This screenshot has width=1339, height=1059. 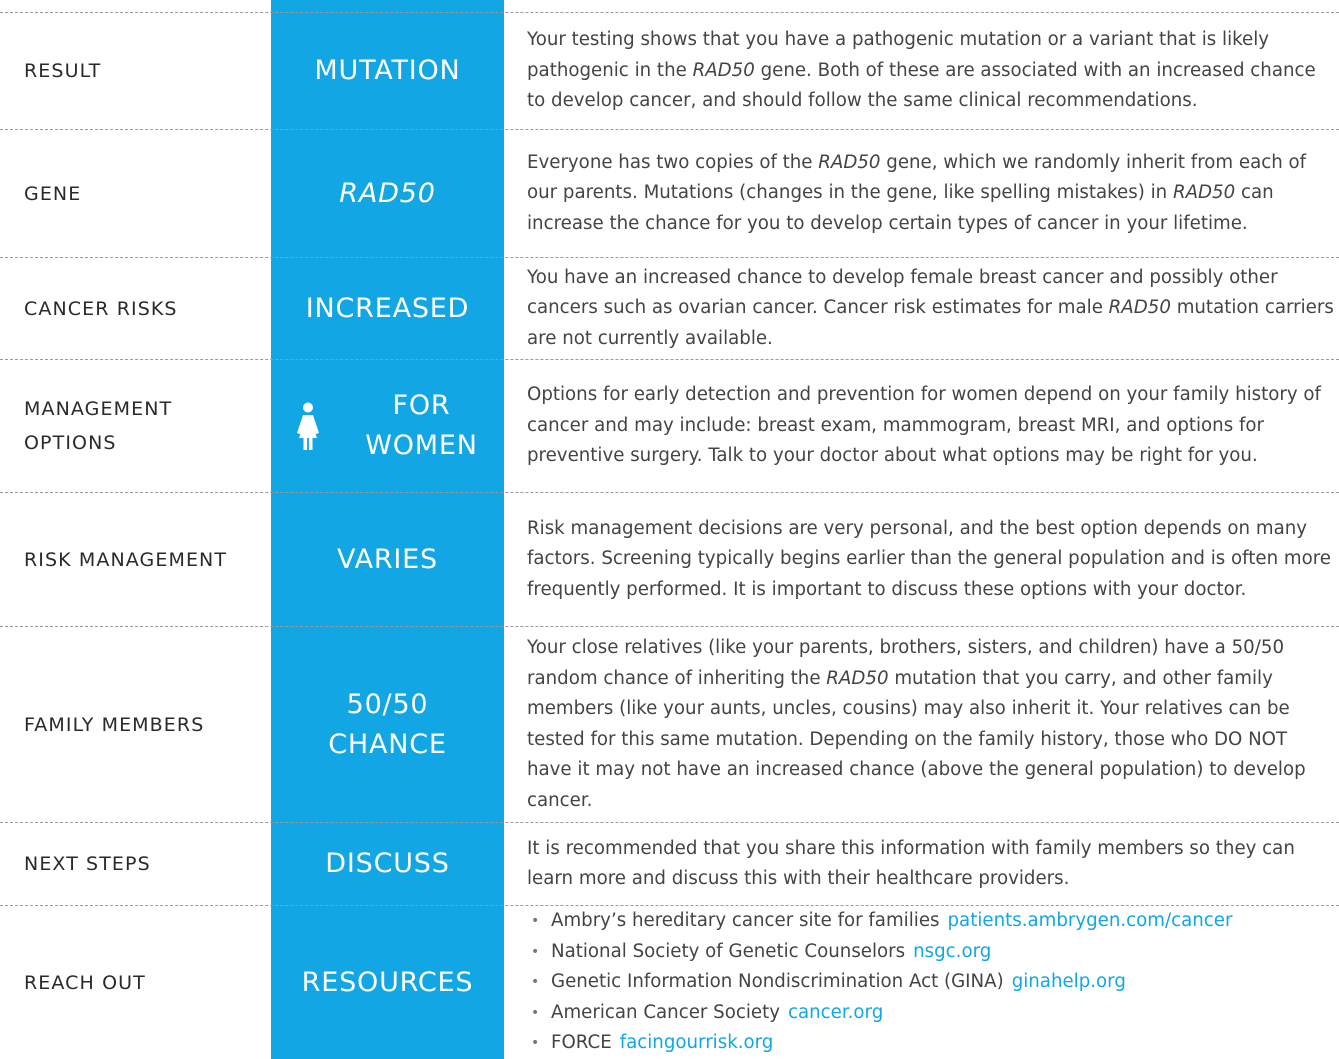 What do you see at coordinates (144, 71) in the screenshot?
I see `row-label: RESULT` at bounding box center [144, 71].